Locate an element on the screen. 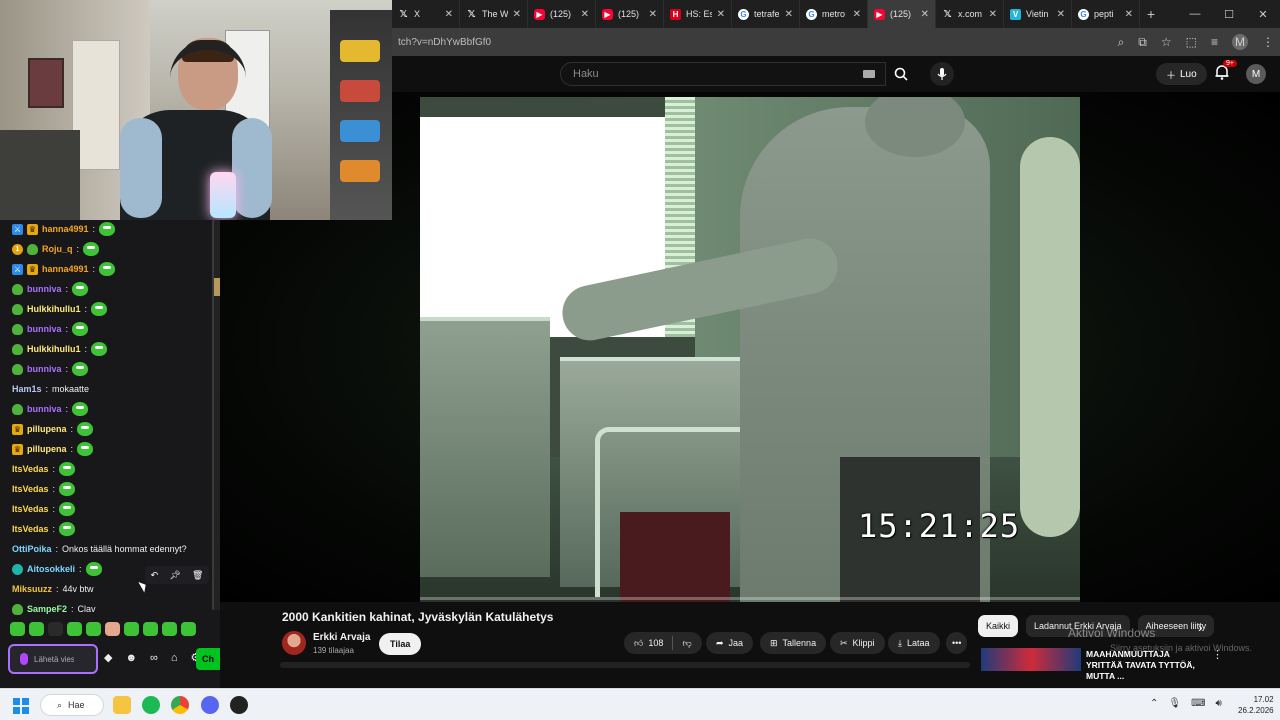 This screenshot has width=1280, height=720. chevron-up-icon: ⌃ is located at coordinates (1154, 703).